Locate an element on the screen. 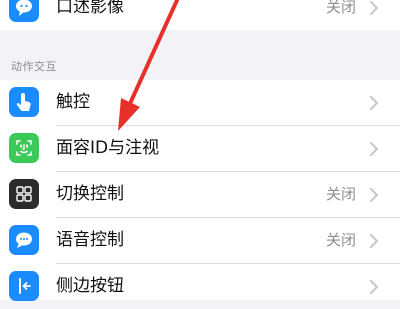  row-label: 侧边按钮 is located at coordinates (90, 286).